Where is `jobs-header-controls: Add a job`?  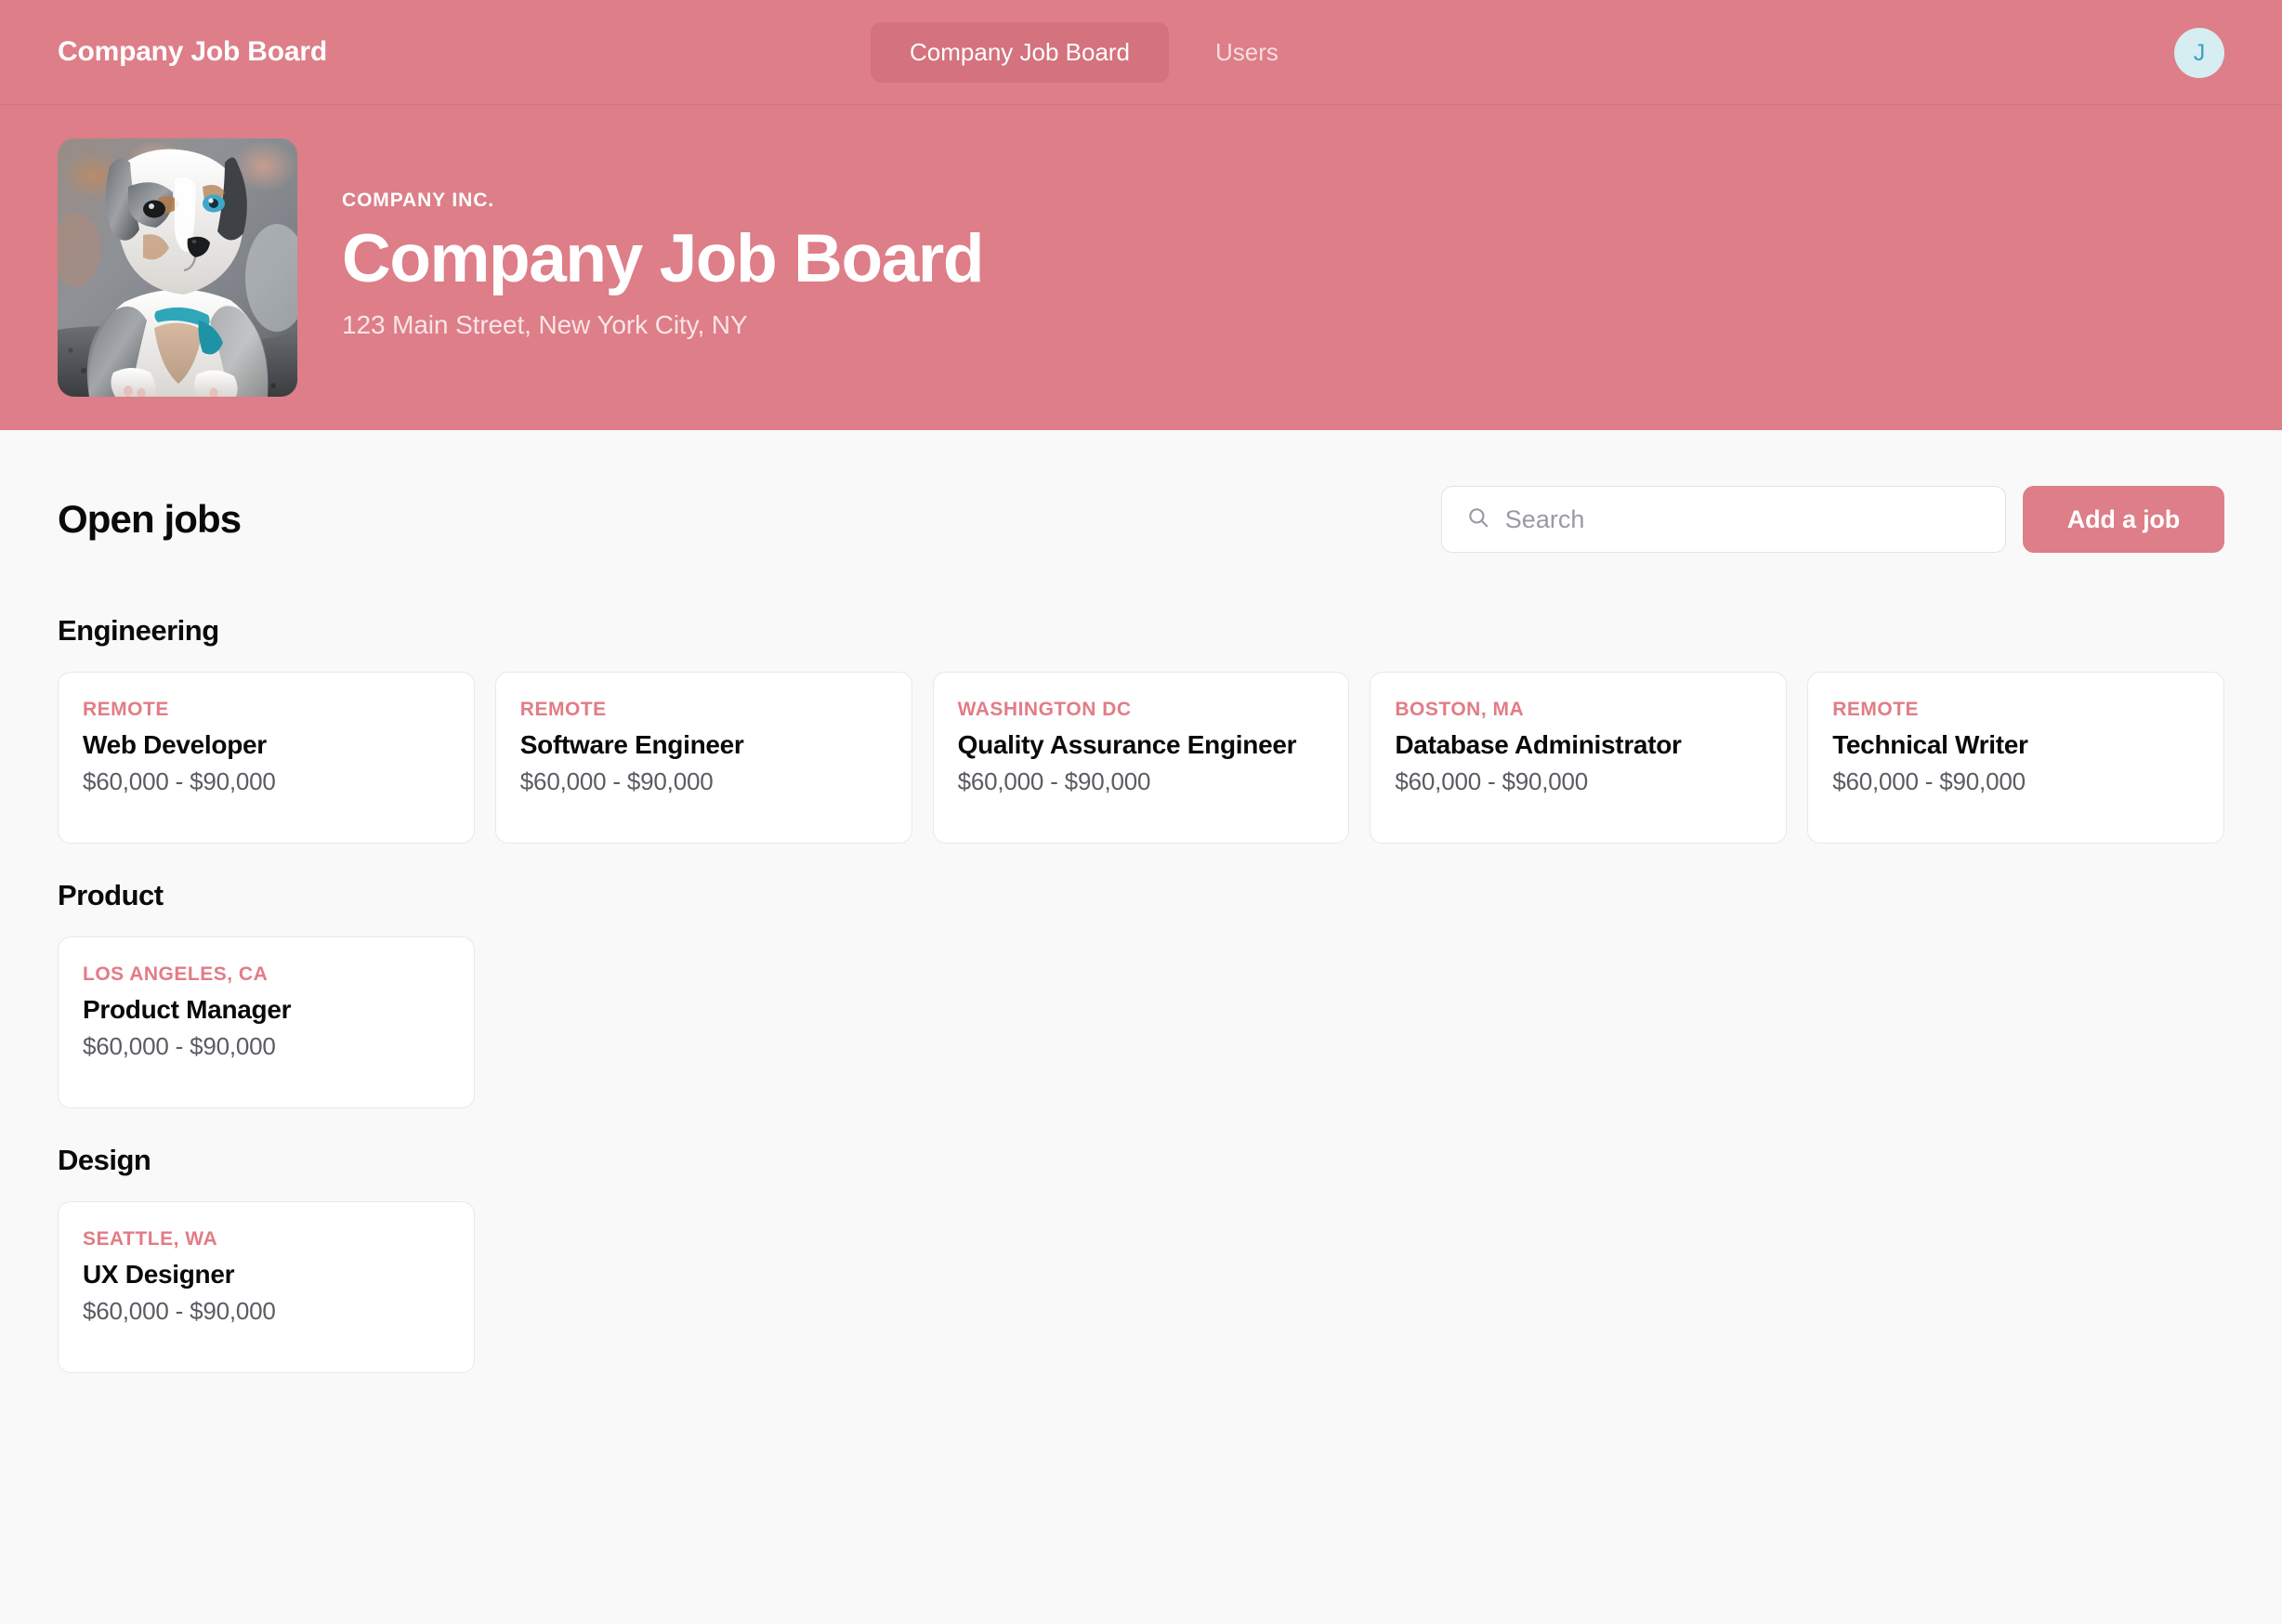
jobs-header-controls: Add a job is located at coordinates (1832, 520).